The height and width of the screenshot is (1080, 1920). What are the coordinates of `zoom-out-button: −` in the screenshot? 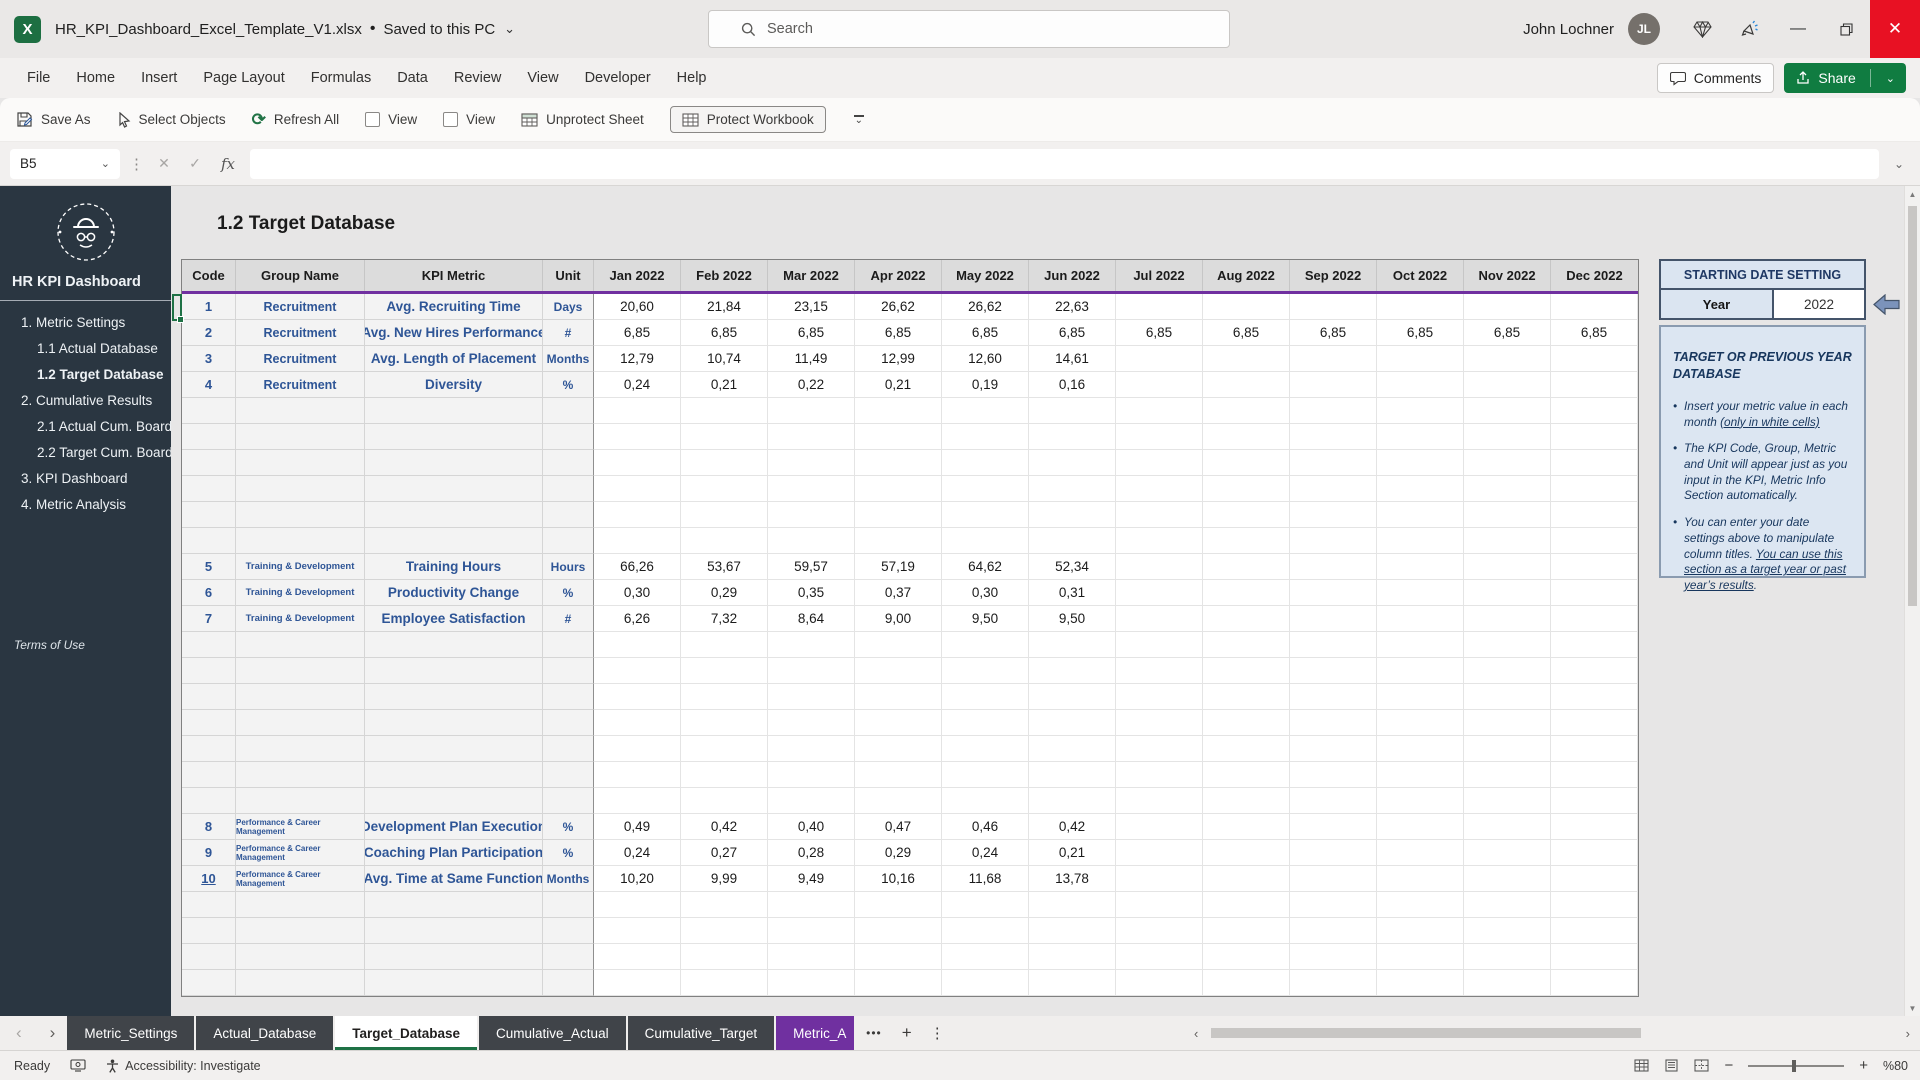 It's located at (1728, 1065).